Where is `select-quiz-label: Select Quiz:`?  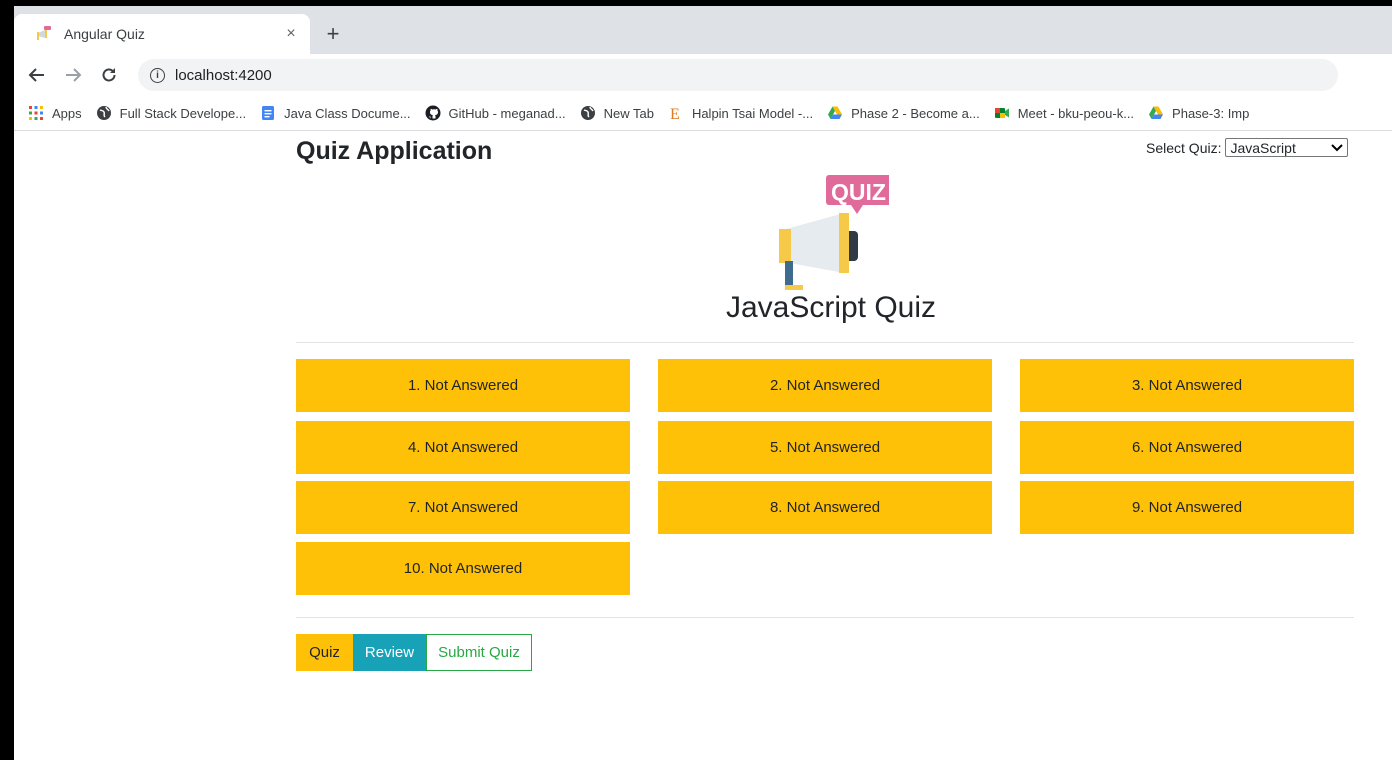
select-quiz-label: Select Quiz: is located at coordinates (1184, 147).